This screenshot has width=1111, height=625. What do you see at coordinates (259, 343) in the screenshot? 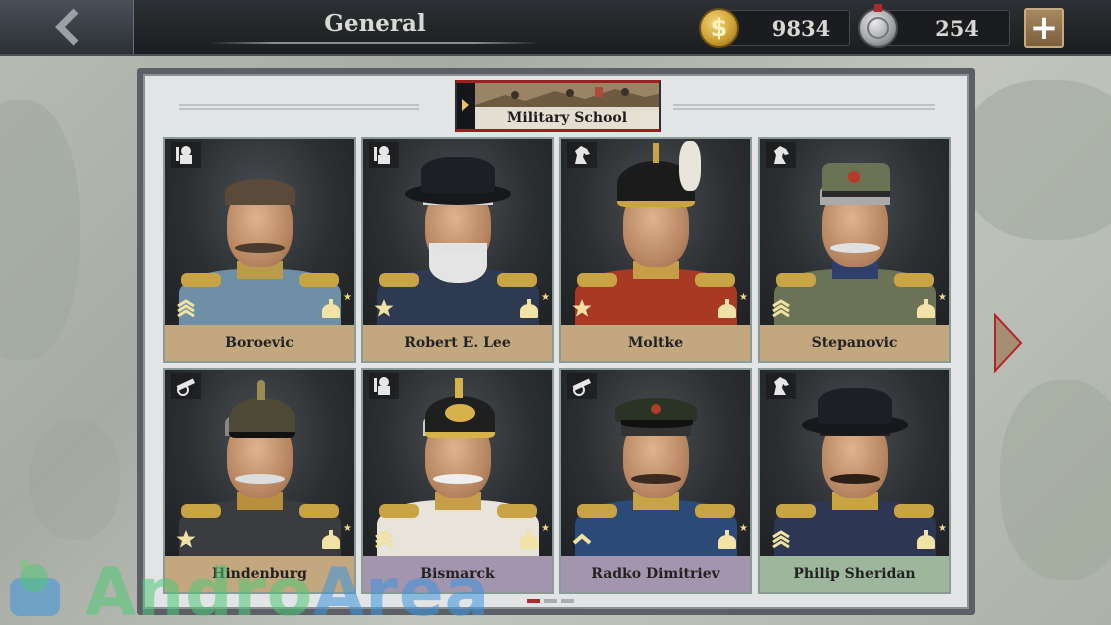
I see `general-name: Boroevic` at bounding box center [259, 343].